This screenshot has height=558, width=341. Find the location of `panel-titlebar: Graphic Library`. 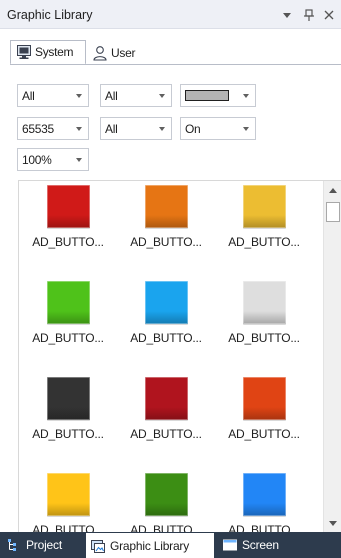

panel-titlebar: Graphic Library is located at coordinates (170, 14).